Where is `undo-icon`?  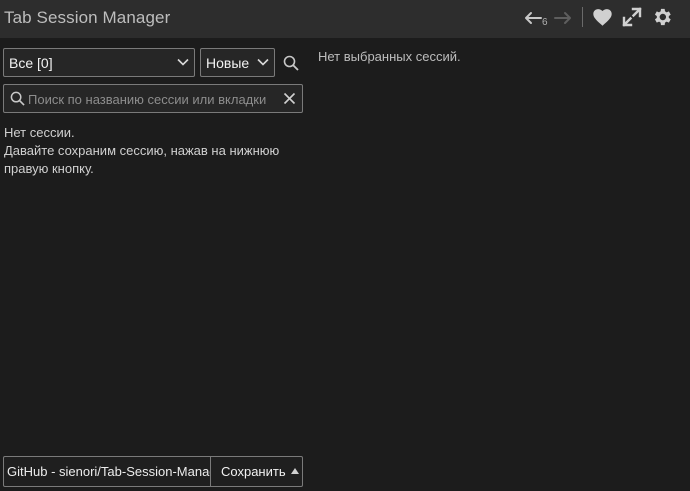 undo-icon is located at coordinates (533, 18).